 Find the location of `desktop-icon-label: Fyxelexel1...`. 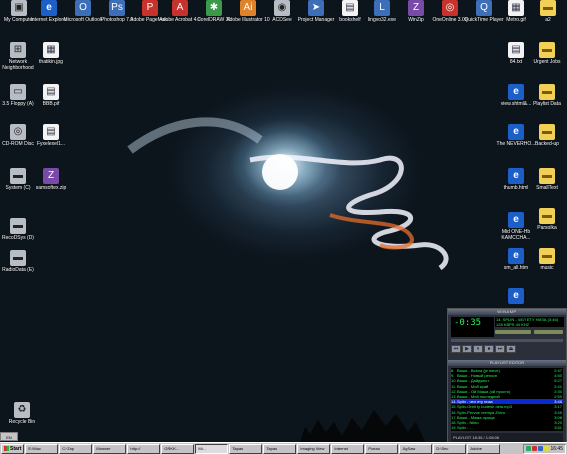

desktop-icon-label: Fyxelexel1... is located at coordinates (51, 144).